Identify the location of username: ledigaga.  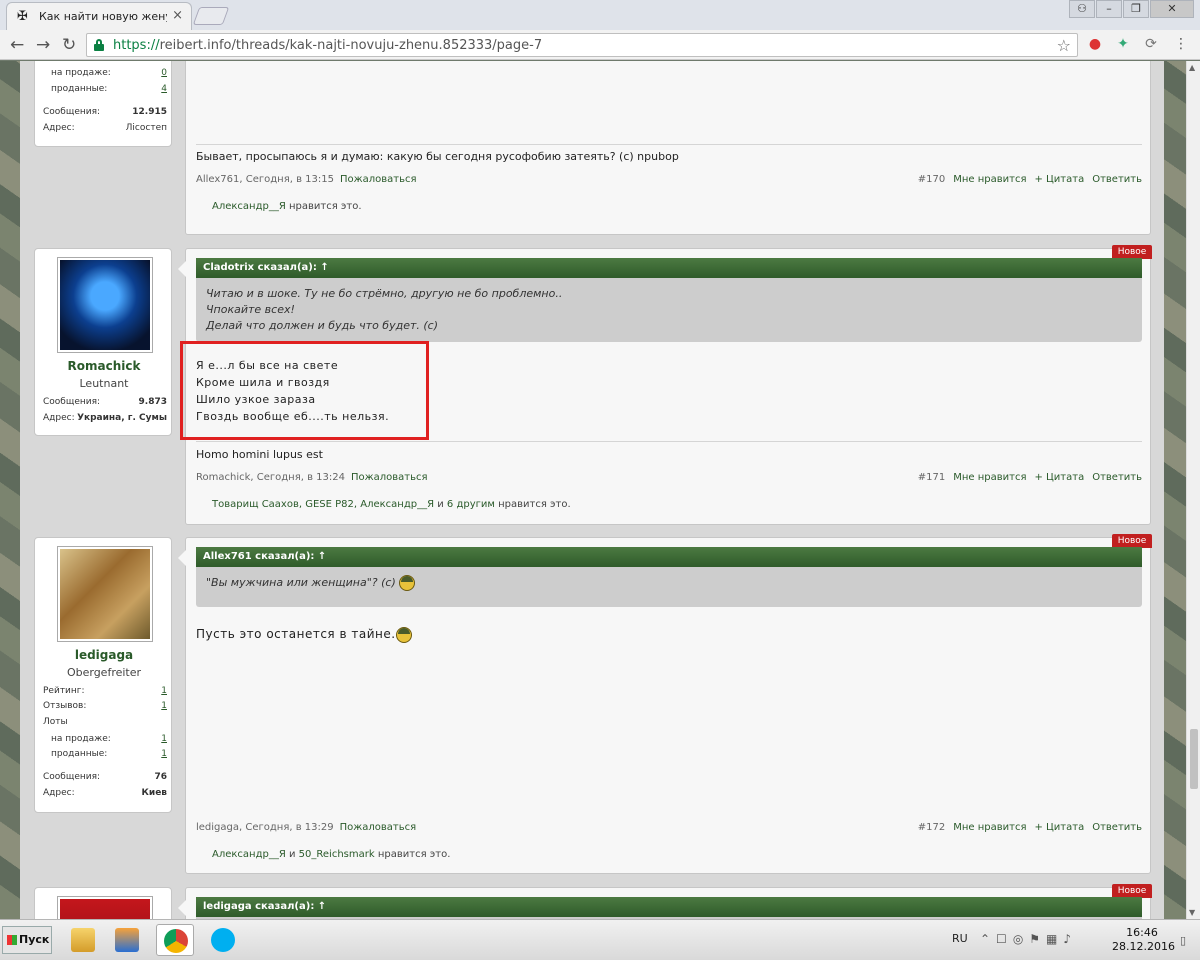
(104, 655).